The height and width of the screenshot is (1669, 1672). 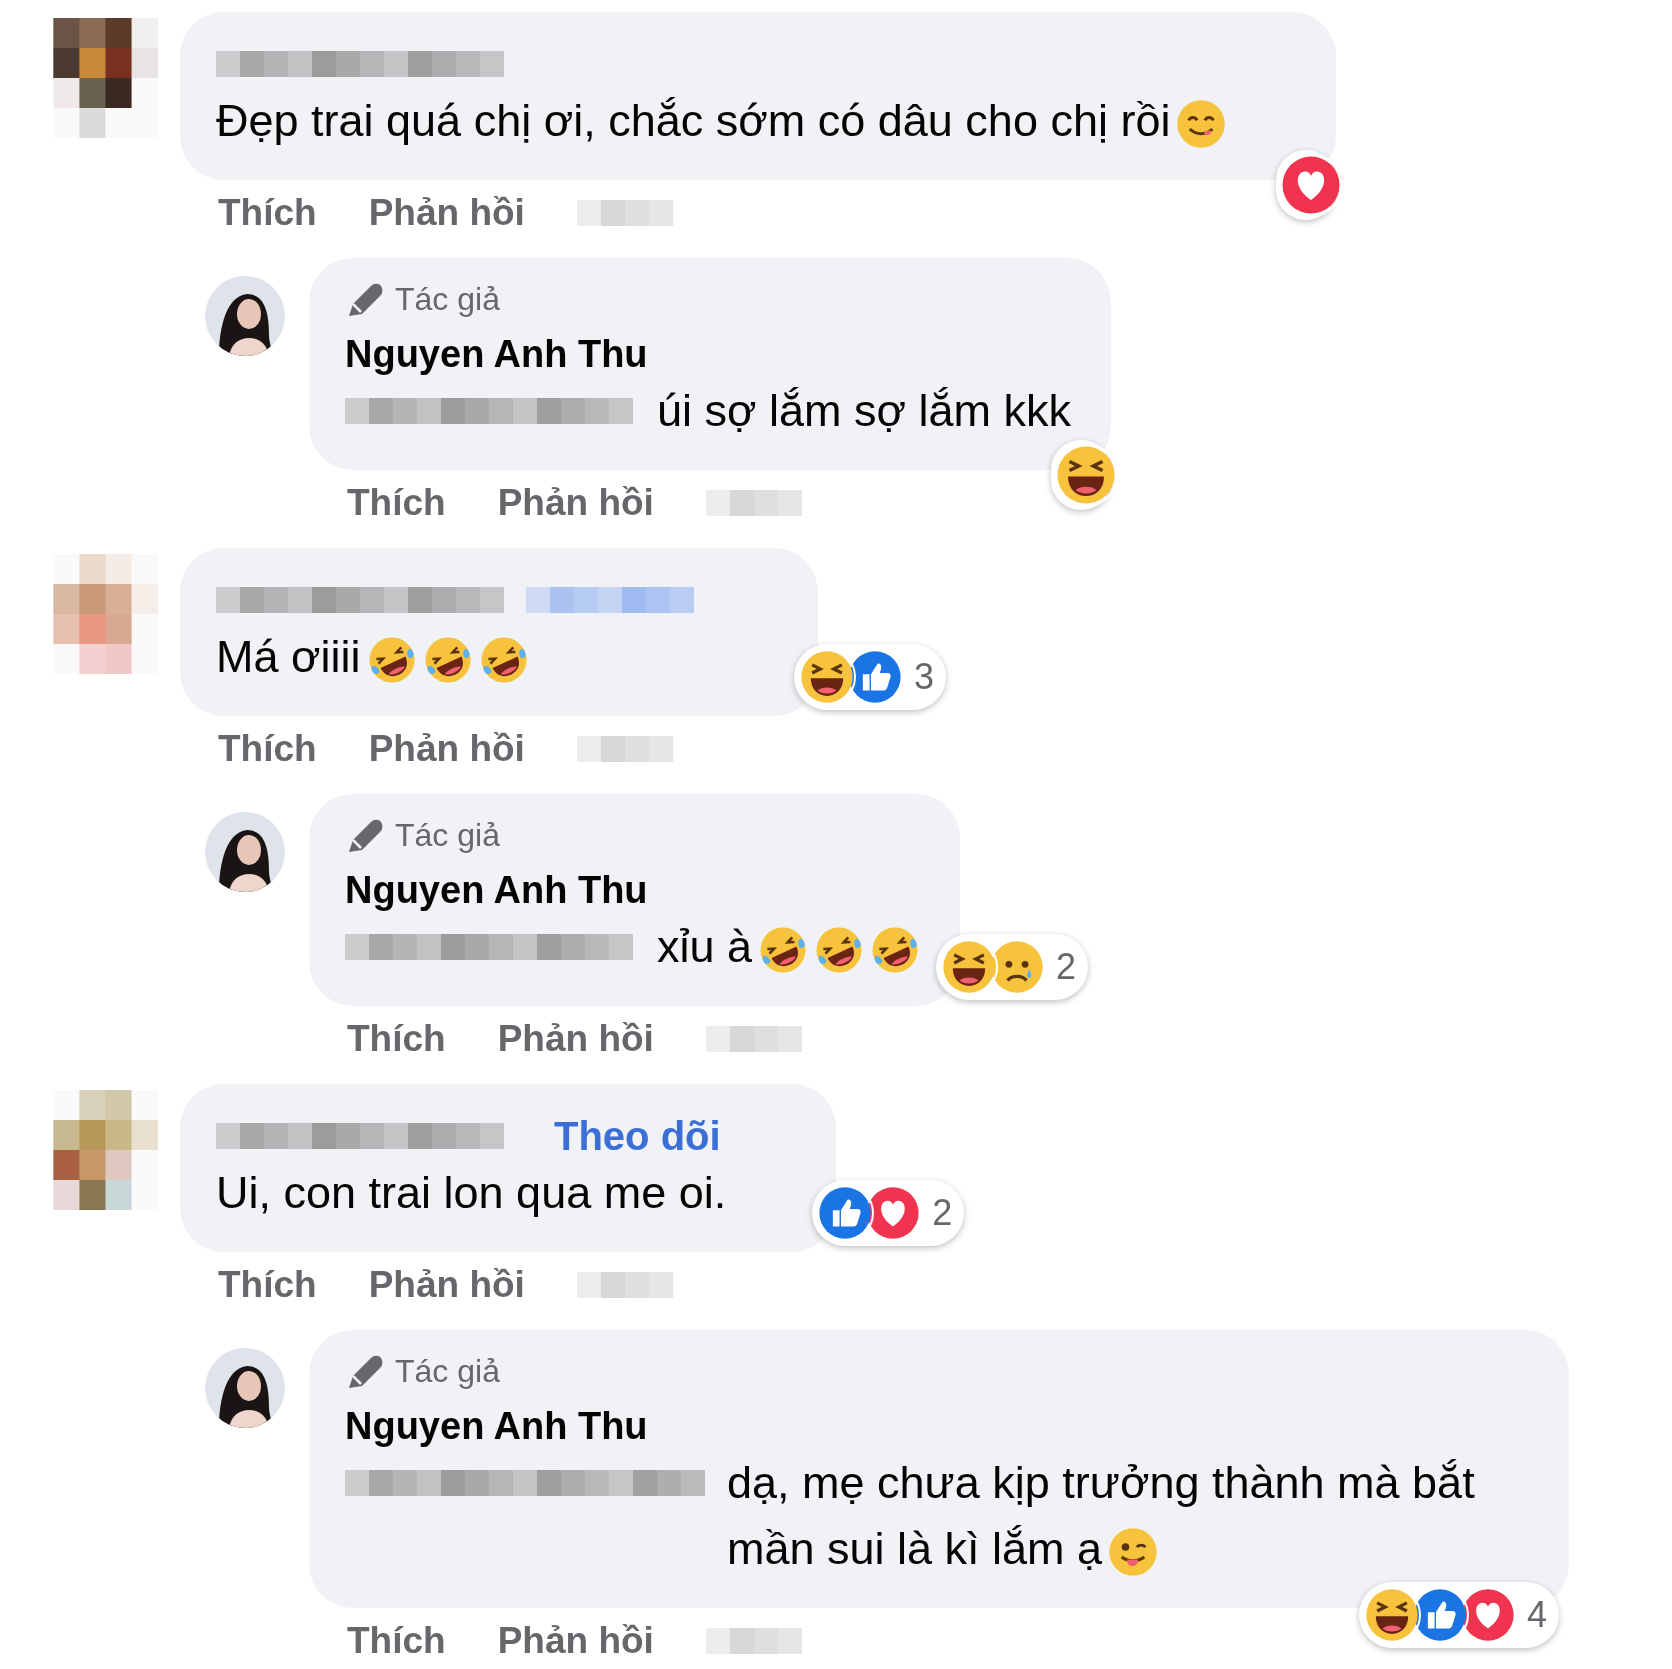 I want to click on comment-text: úi sợ lắm sợ lắm kkk, so click(x=864, y=411).